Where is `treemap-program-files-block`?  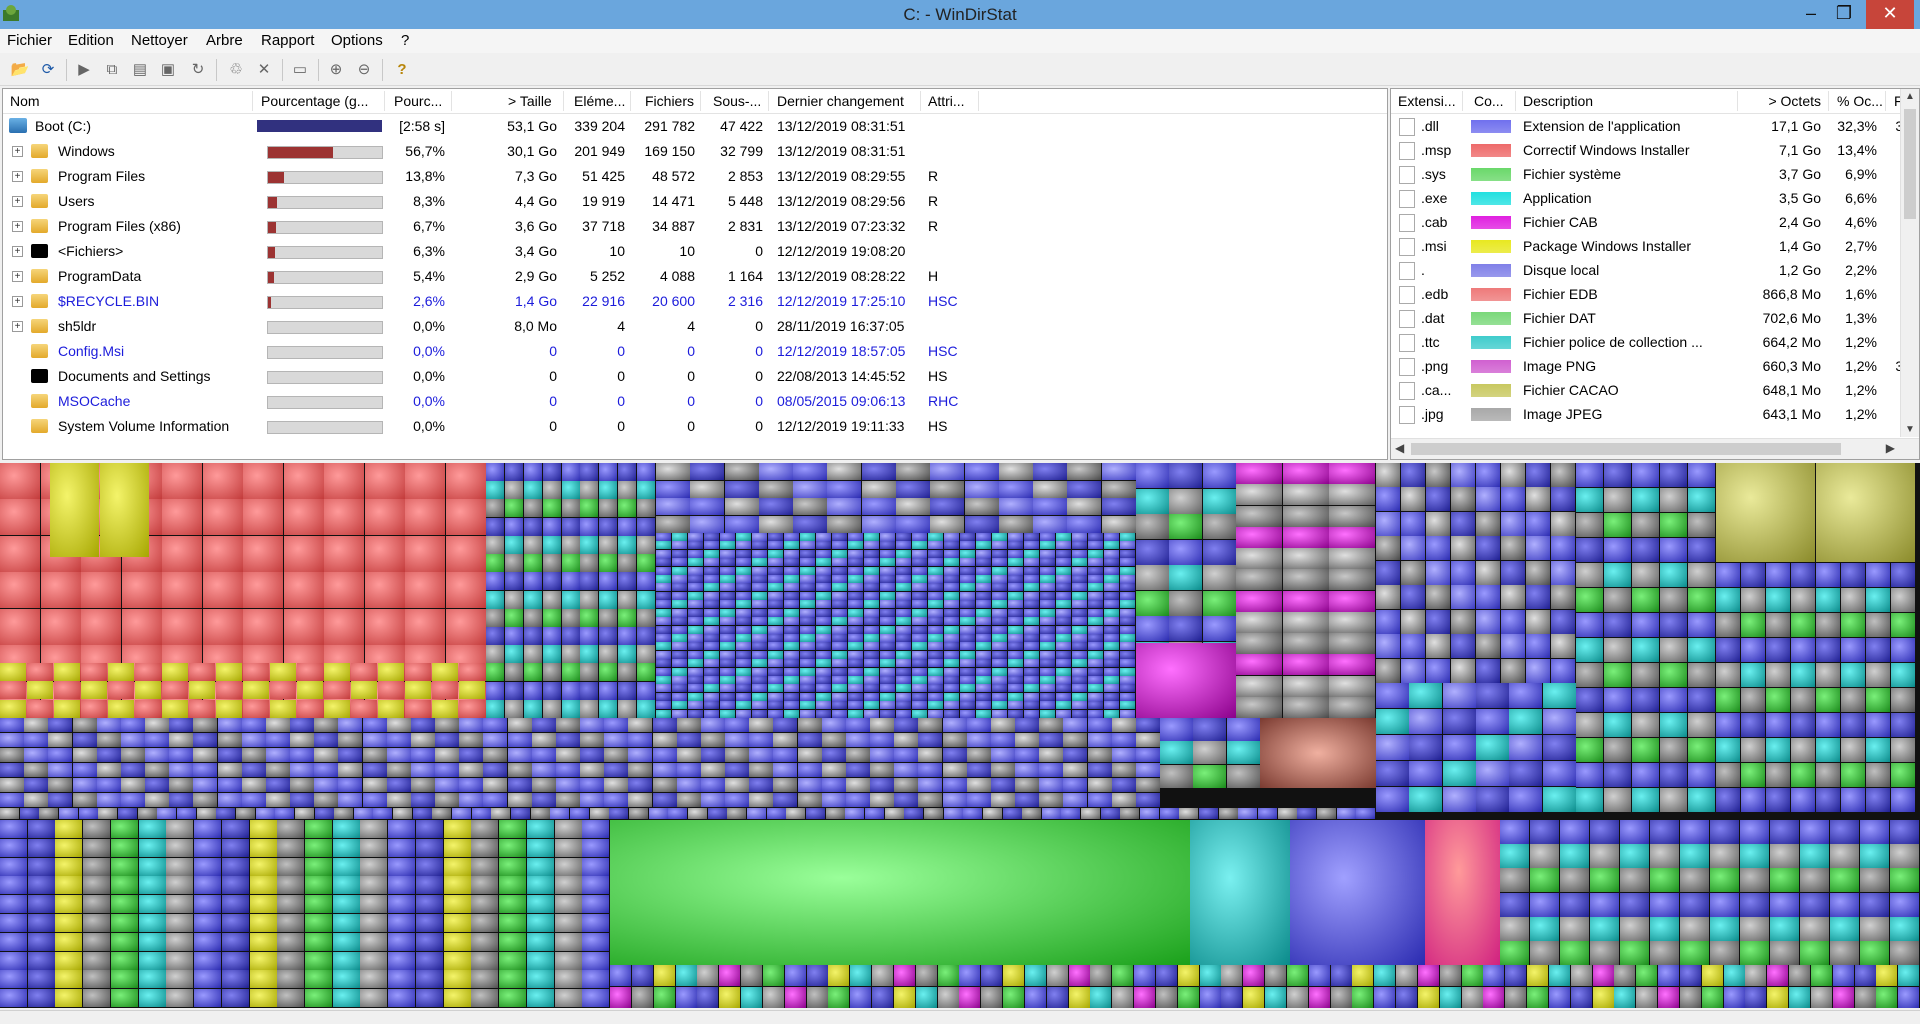 treemap-program-files-block is located at coordinates (1392, 773).